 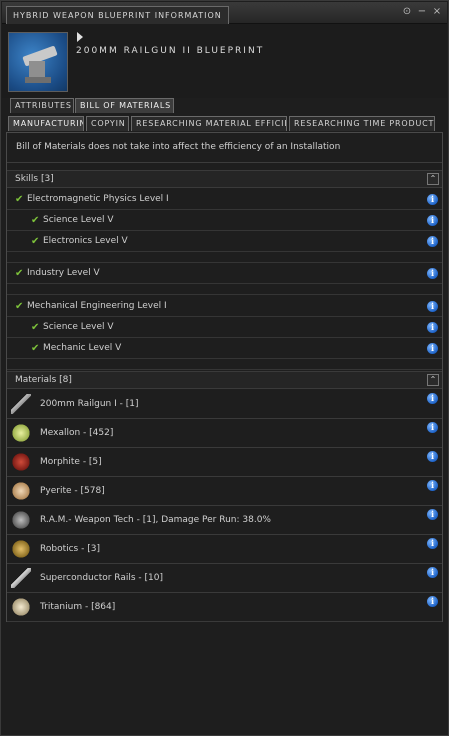 What do you see at coordinates (63, 273) in the screenshot?
I see `skill-name: Industry Level V` at bounding box center [63, 273].